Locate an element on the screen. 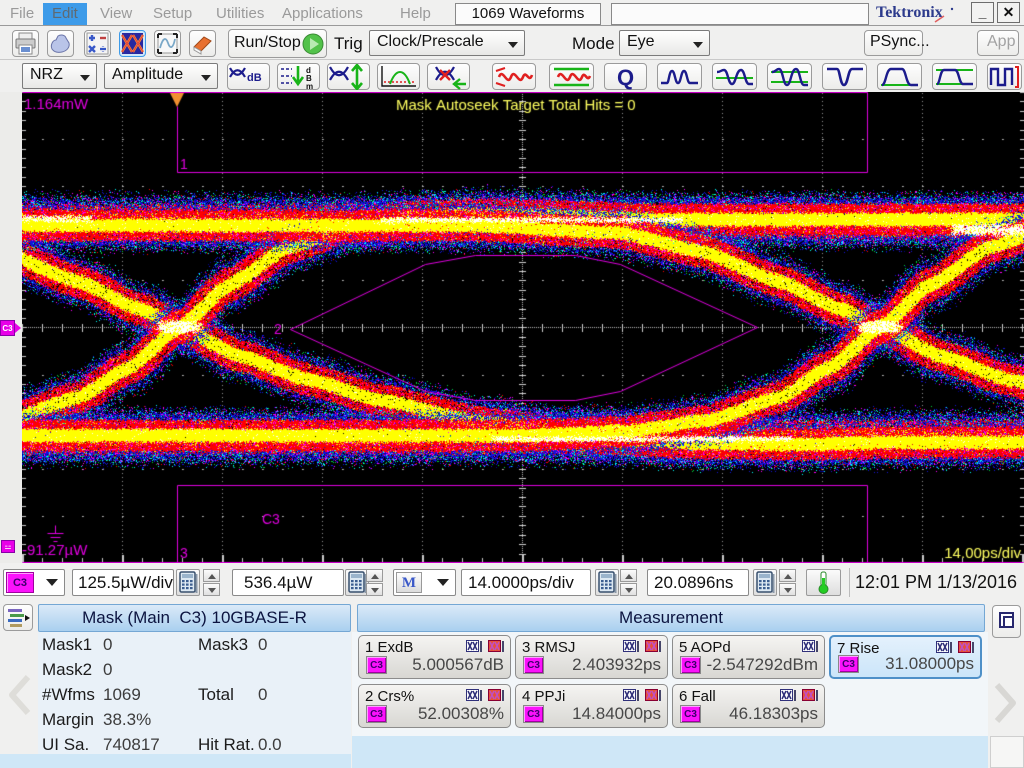 This screenshot has height=768, width=1024. svg-text: dB is located at coordinates (254, 78).